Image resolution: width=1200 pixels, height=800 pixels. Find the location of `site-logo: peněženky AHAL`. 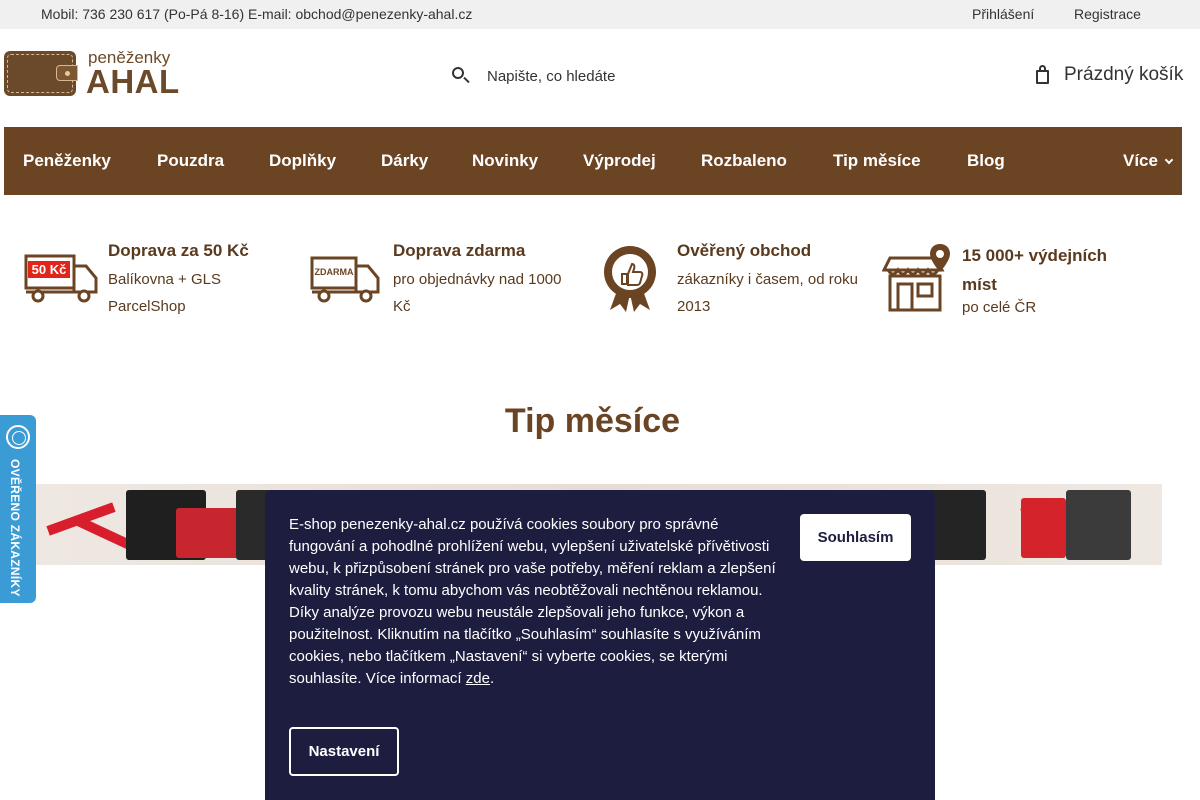

site-logo: peněženky AHAL is located at coordinates (96, 74).